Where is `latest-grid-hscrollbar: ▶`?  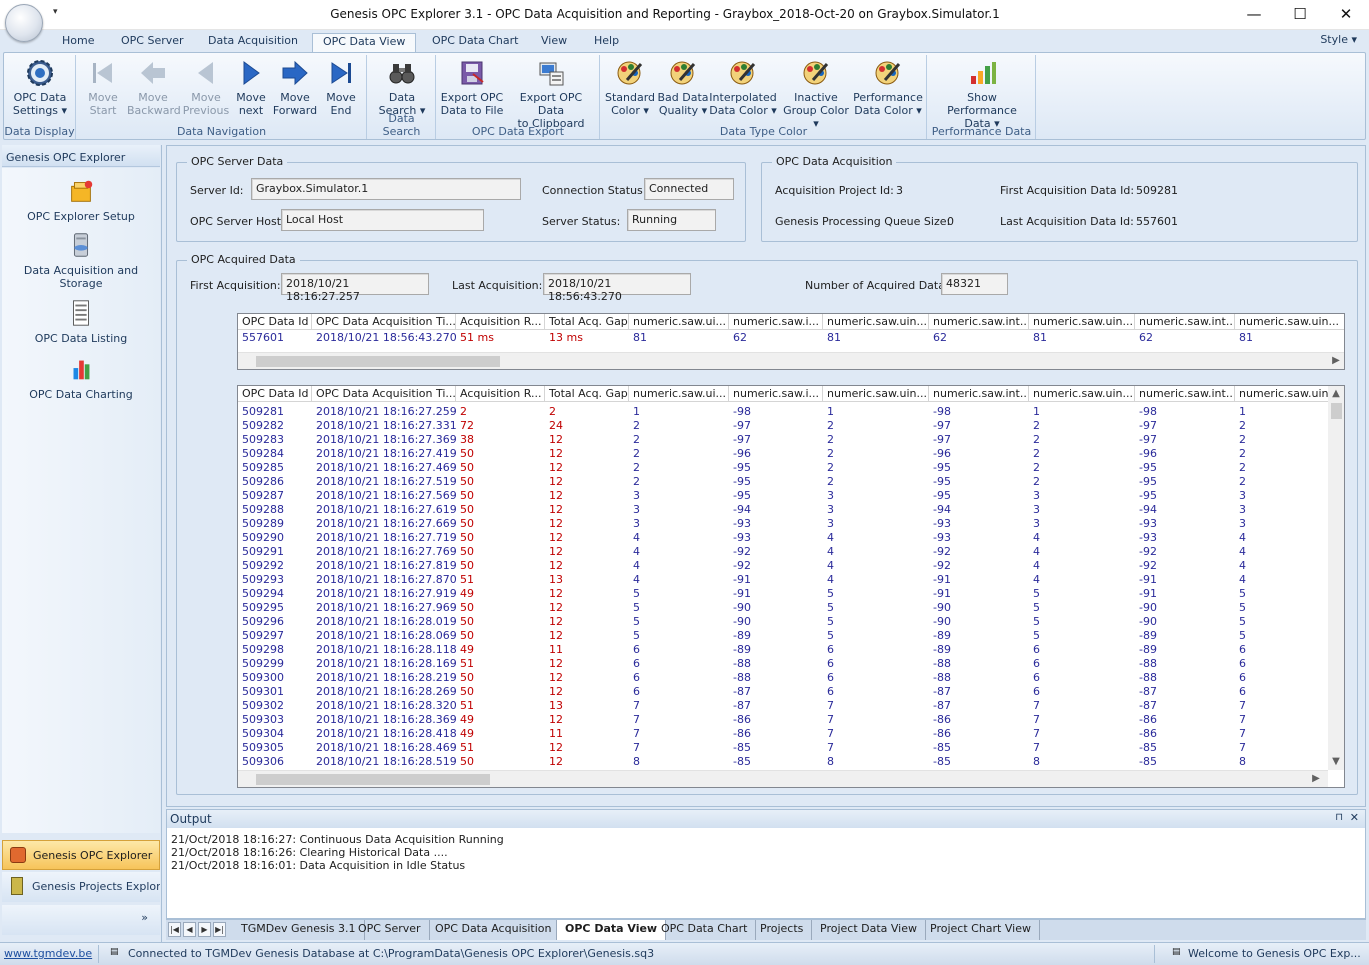 latest-grid-hscrollbar: ▶ is located at coordinates (791, 360).